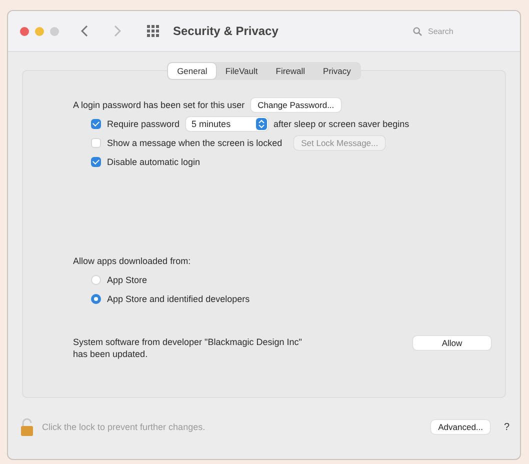 This screenshot has height=464, width=529. I want to click on interval-dropdown: 5 minutes, so click(227, 123).